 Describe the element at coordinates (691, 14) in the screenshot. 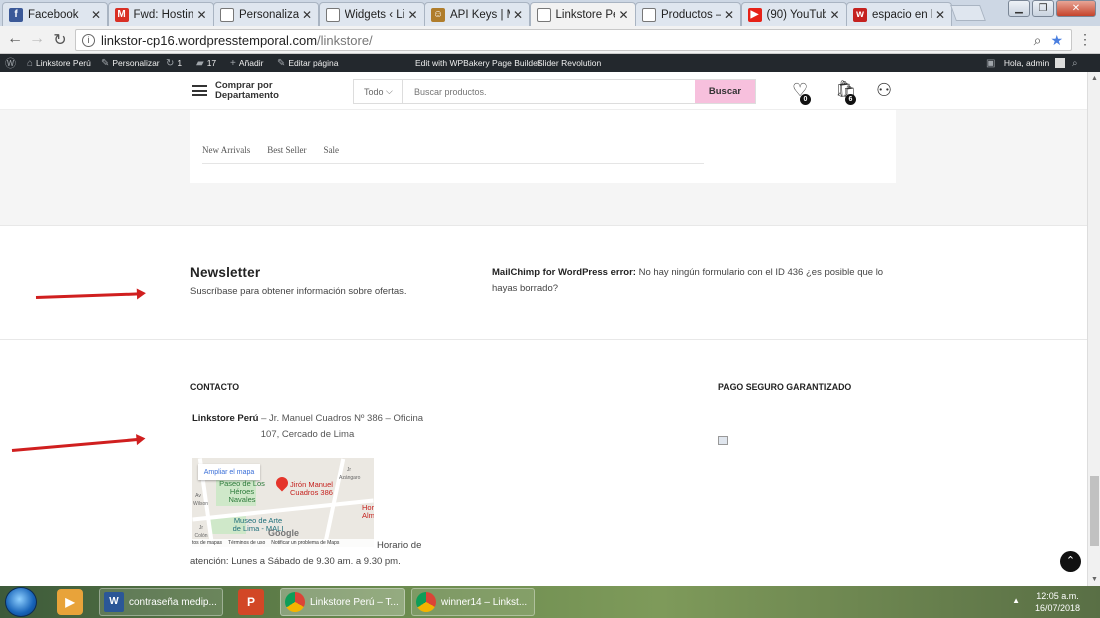

I see `tab-label: Productos – L` at that location.